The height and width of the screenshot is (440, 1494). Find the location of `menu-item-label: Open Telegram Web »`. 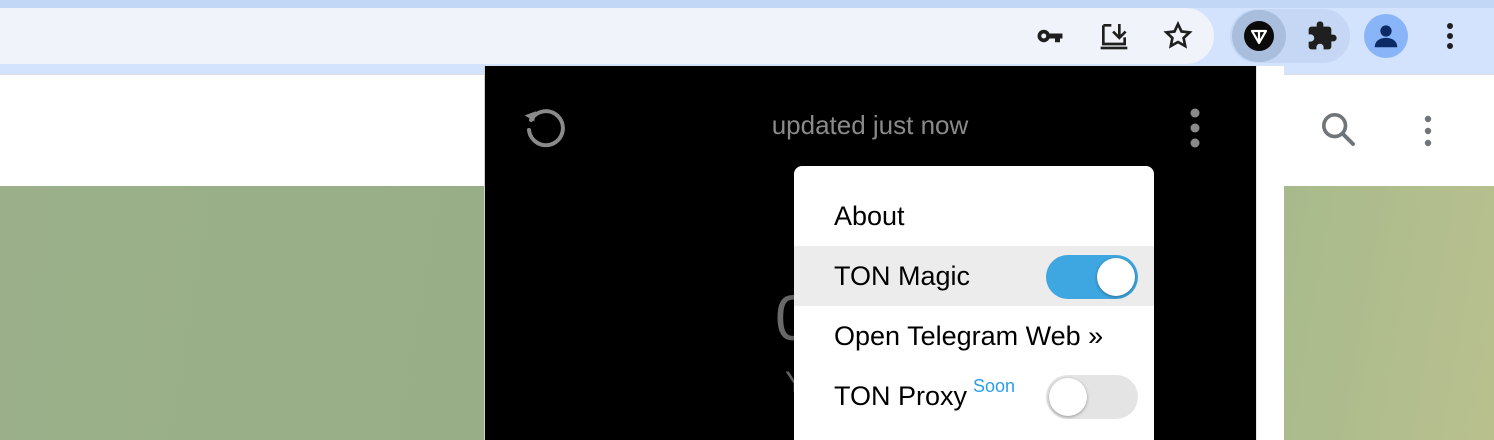

menu-item-label: Open Telegram Web » is located at coordinates (969, 335).